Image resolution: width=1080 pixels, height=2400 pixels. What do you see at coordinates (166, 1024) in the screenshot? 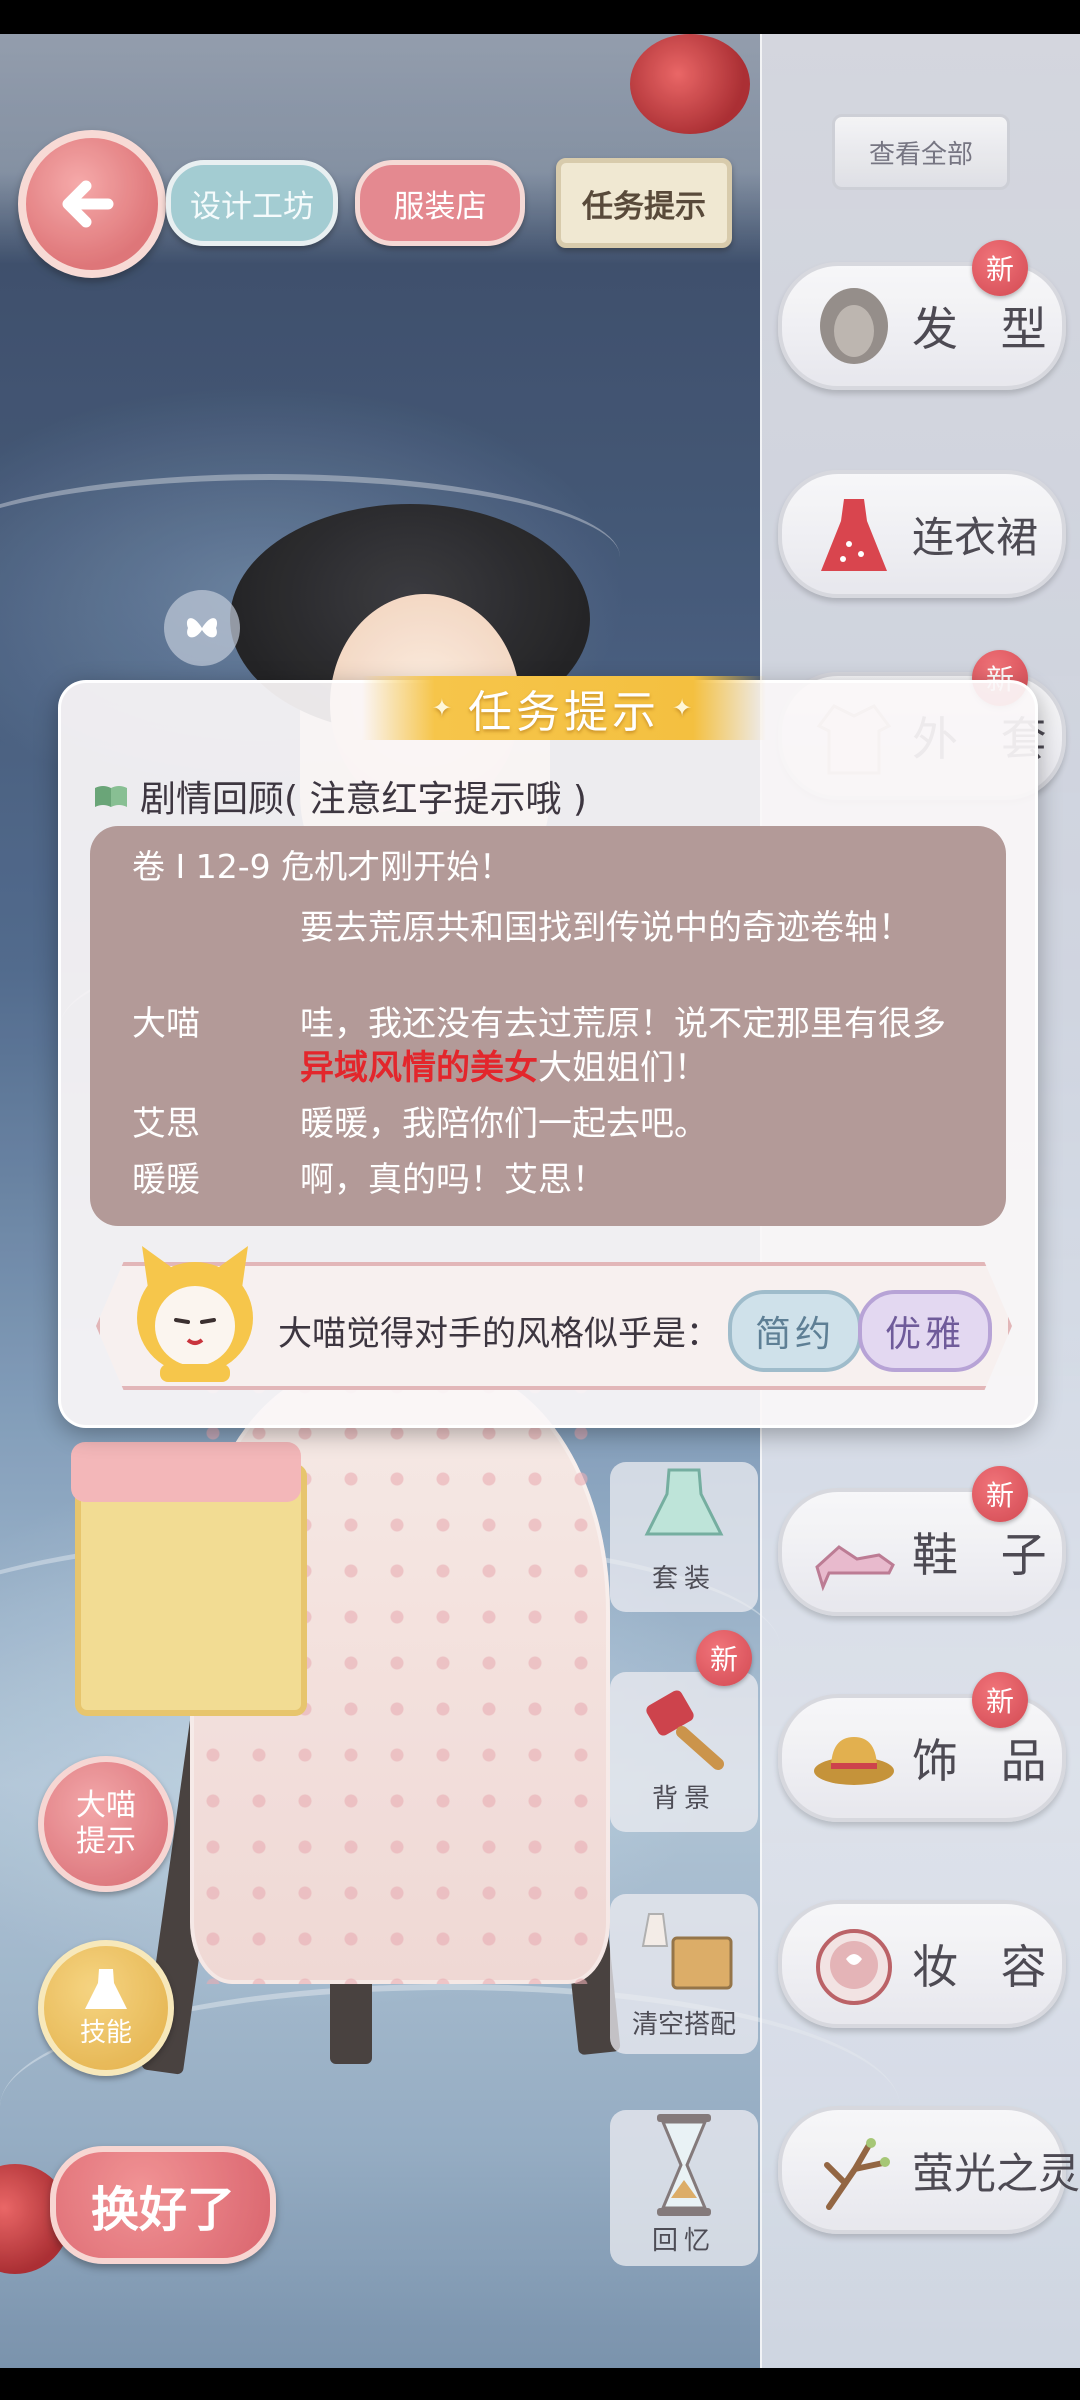
I see `speaker-name: 大喵` at bounding box center [166, 1024].